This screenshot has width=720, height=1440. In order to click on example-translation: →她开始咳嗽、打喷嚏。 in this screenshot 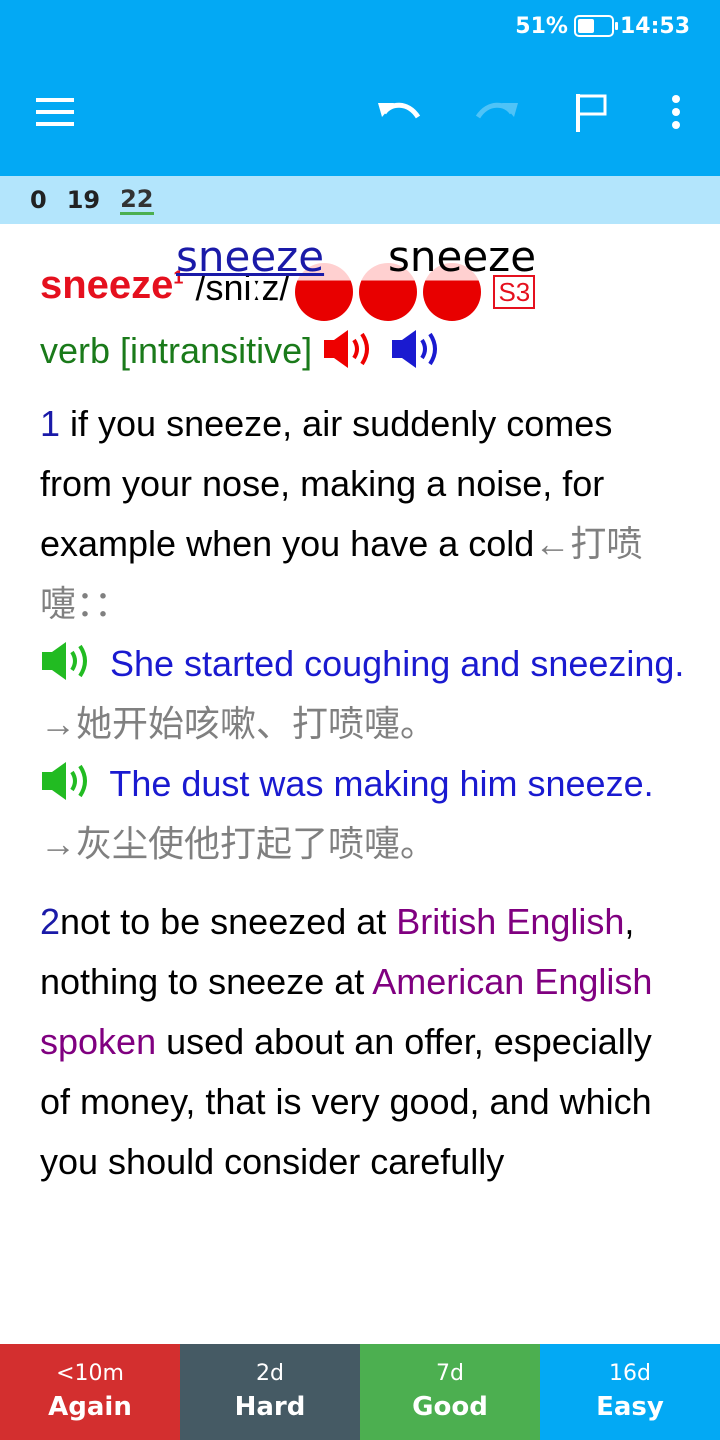, I will do `click(238, 723)`.